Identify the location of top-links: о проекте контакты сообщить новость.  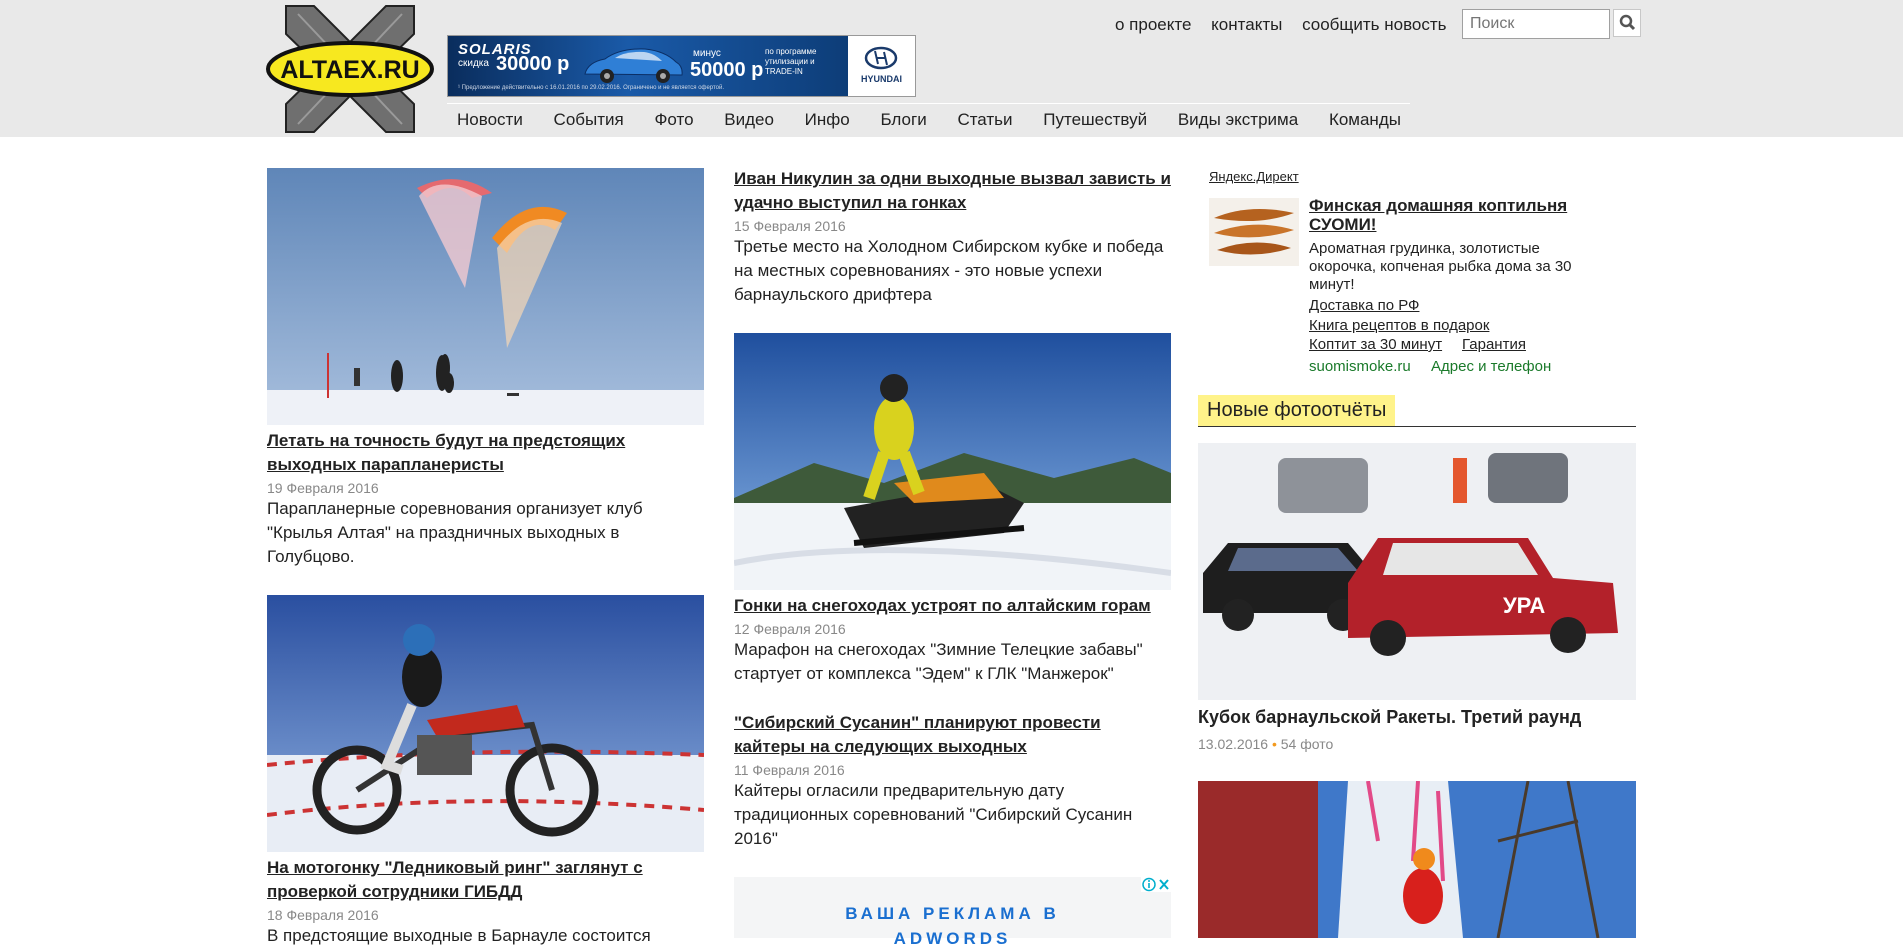
(1288, 25).